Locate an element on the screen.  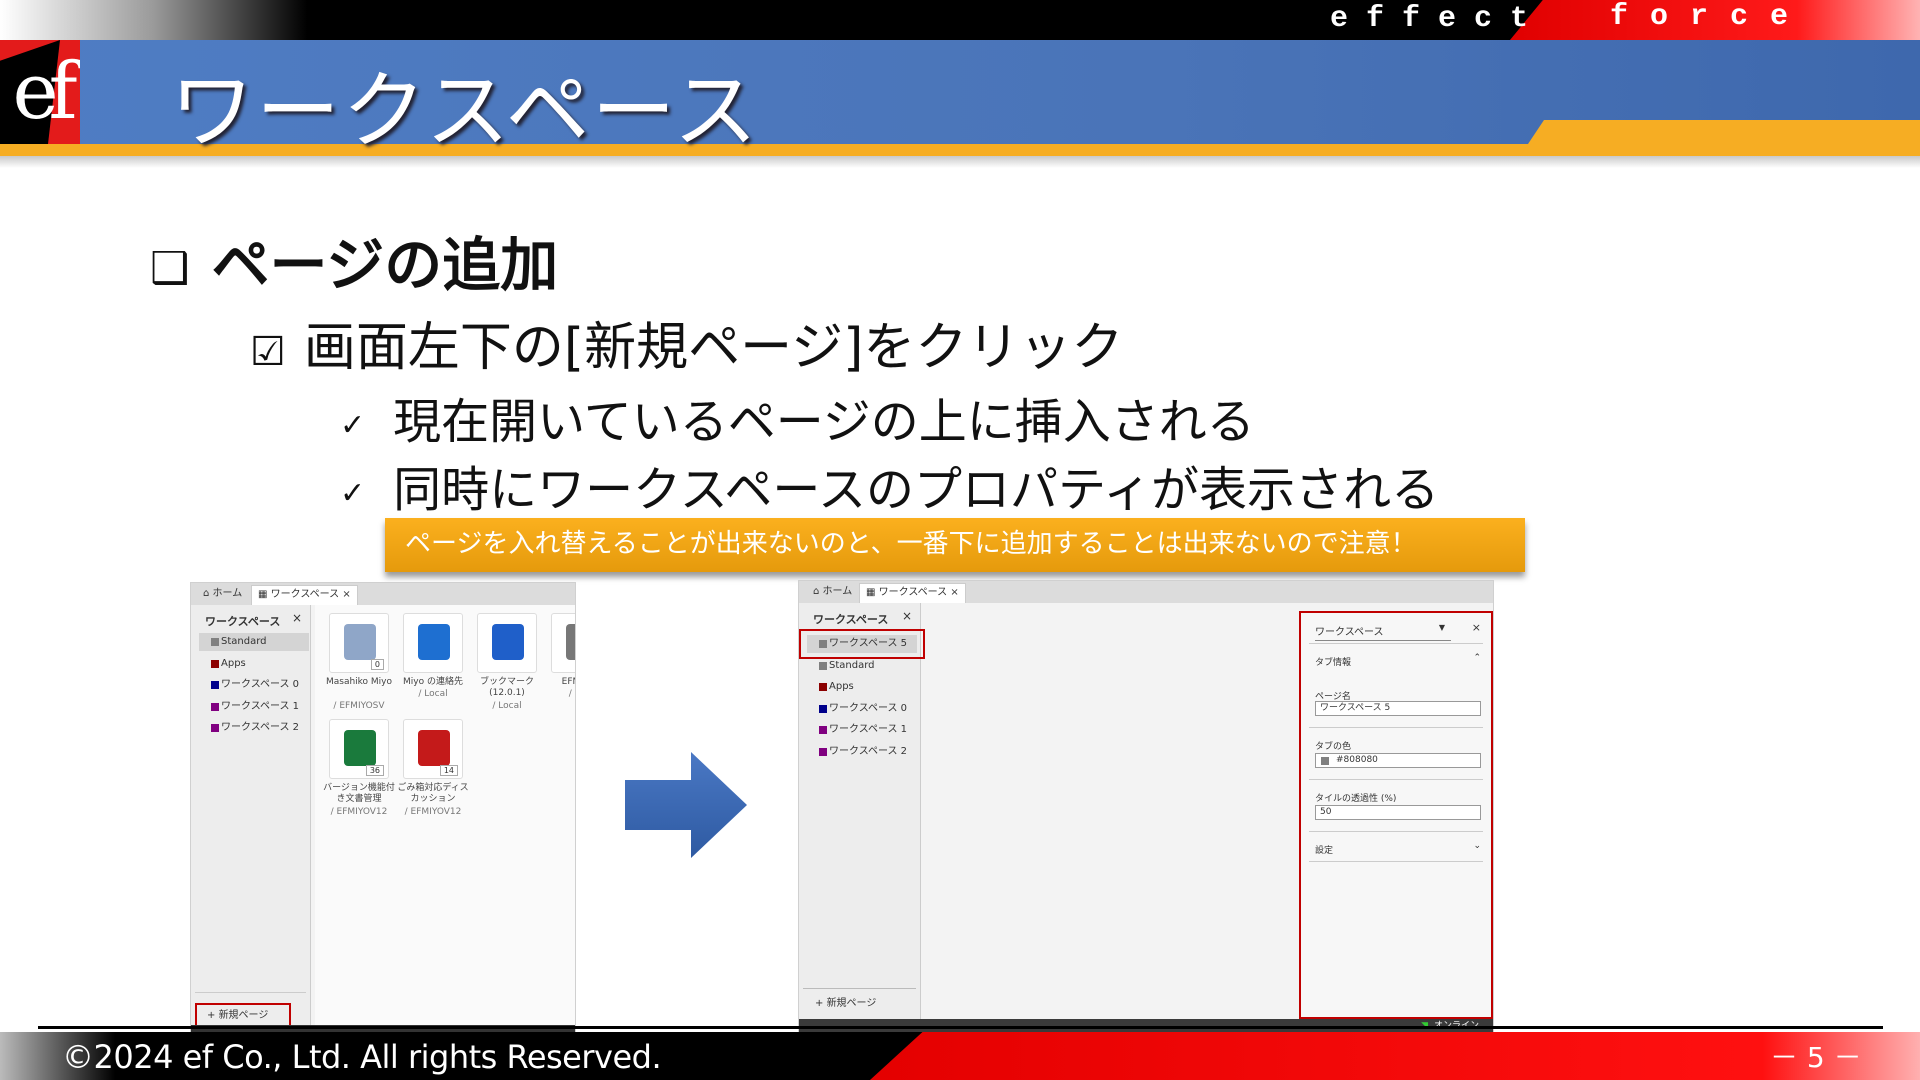
opacity-input: 50 is located at coordinates (1398, 812).